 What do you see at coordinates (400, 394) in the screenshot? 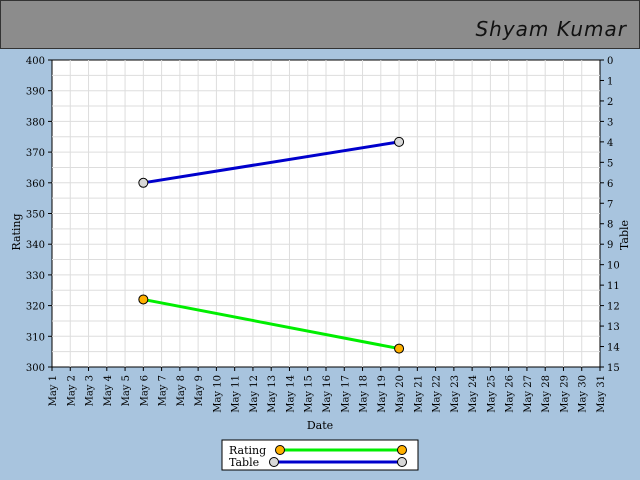
I see `x-tick-label: May 20` at bounding box center [400, 394].